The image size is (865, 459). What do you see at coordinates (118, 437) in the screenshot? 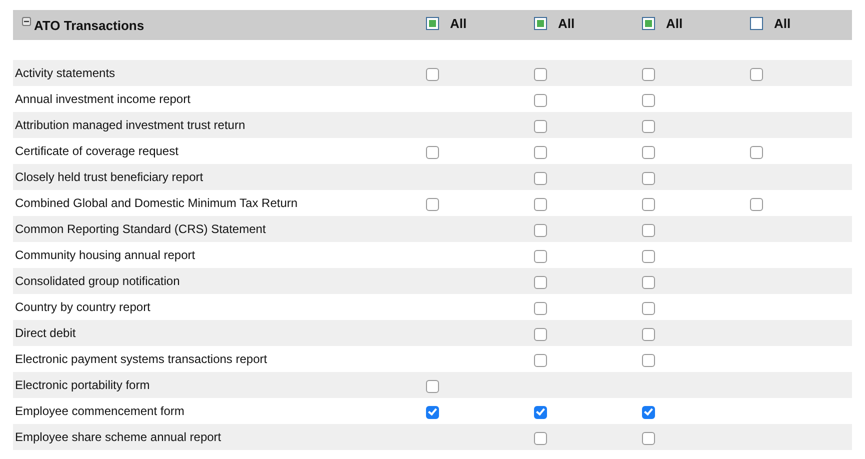
I see `row-label: Employee share scheme annual report` at bounding box center [118, 437].